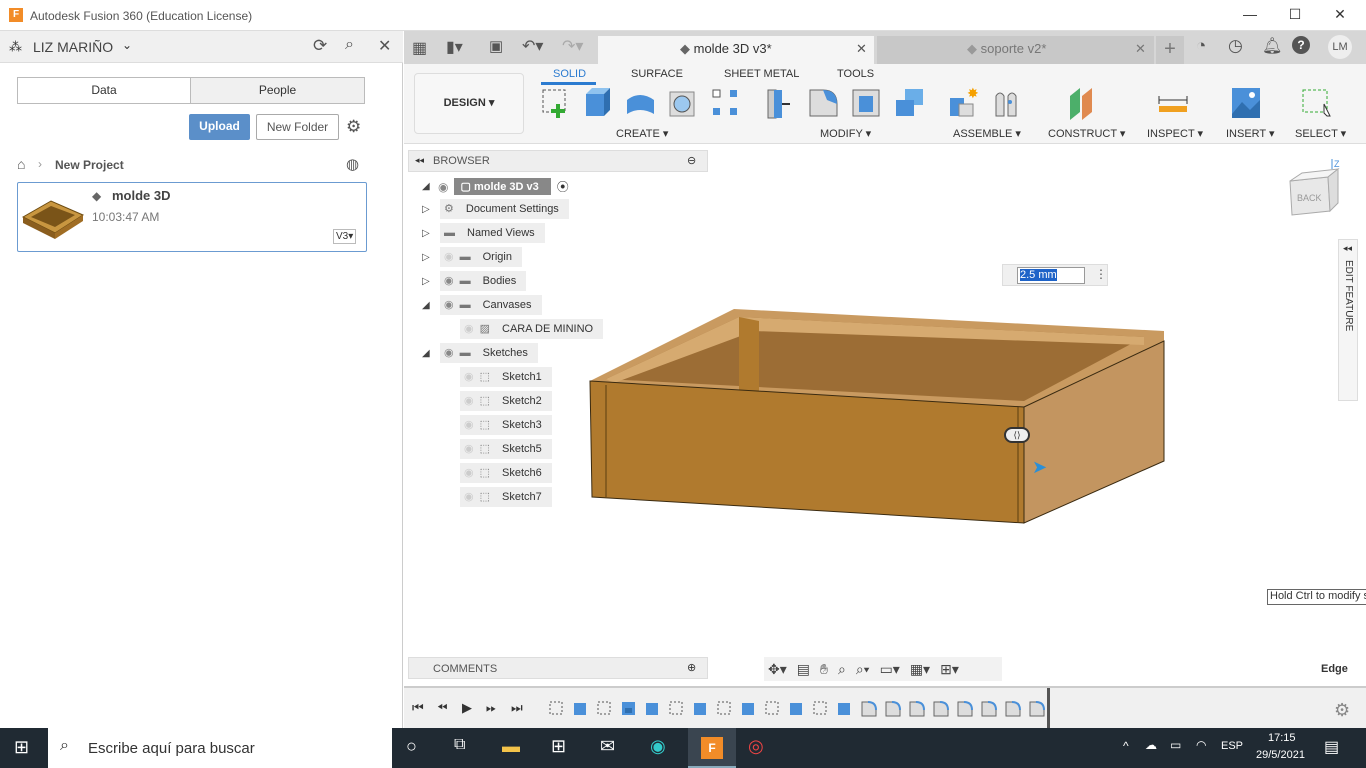 The image size is (1366, 768). What do you see at coordinates (890, 669) in the screenshot?
I see `display-settings-icon: ▭▾` at bounding box center [890, 669].